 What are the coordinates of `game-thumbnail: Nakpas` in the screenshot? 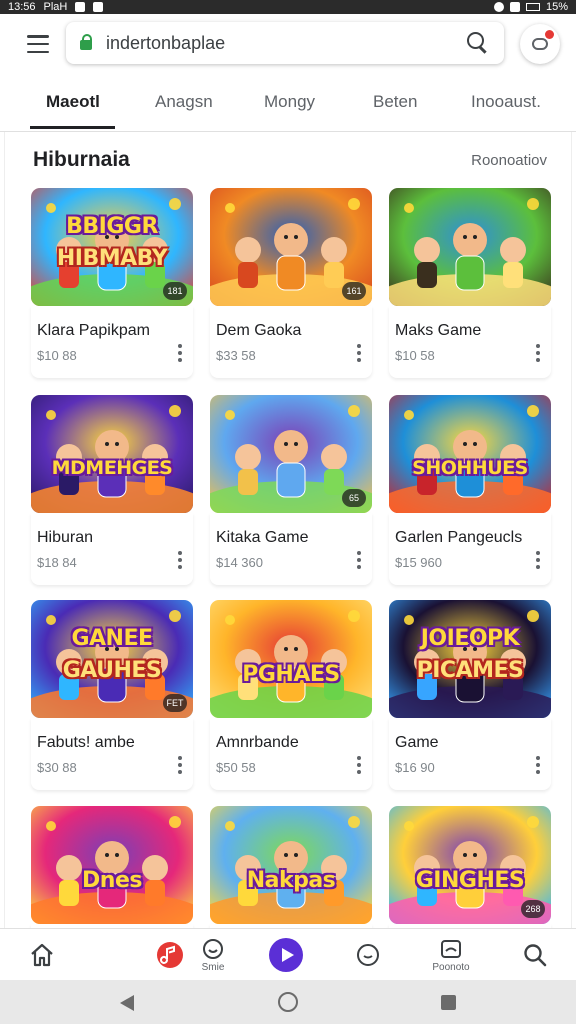 It's located at (291, 865).